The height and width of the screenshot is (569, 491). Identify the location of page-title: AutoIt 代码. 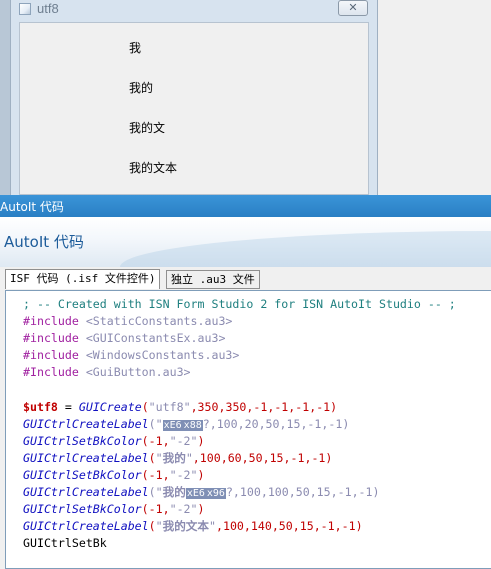
(44, 242).